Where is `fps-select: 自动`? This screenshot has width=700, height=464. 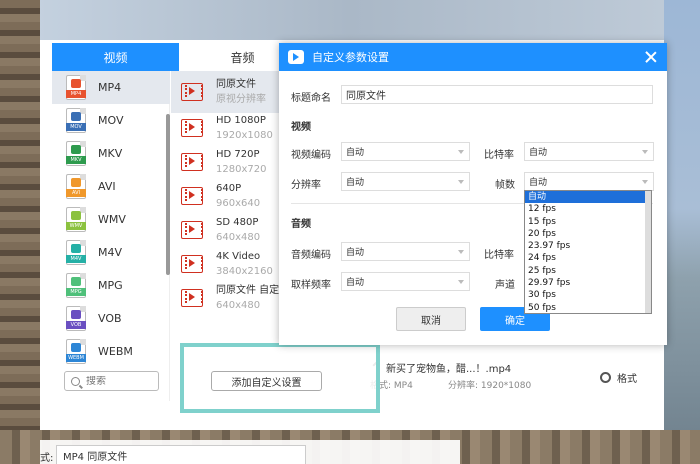 fps-select: 自动 is located at coordinates (589, 181).